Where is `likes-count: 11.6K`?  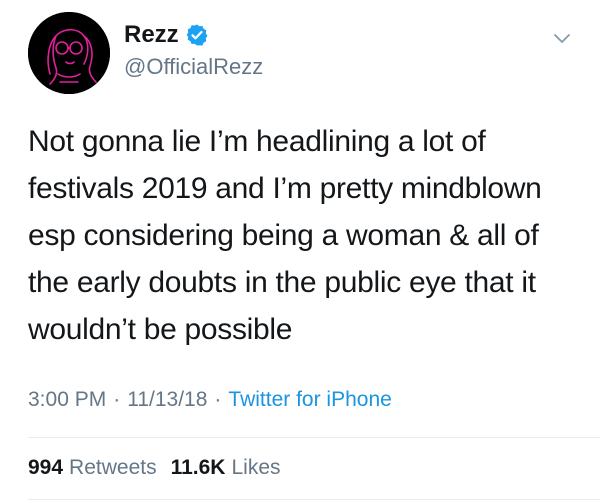
likes-count: 11.6K is located at coordinates (198, 467).